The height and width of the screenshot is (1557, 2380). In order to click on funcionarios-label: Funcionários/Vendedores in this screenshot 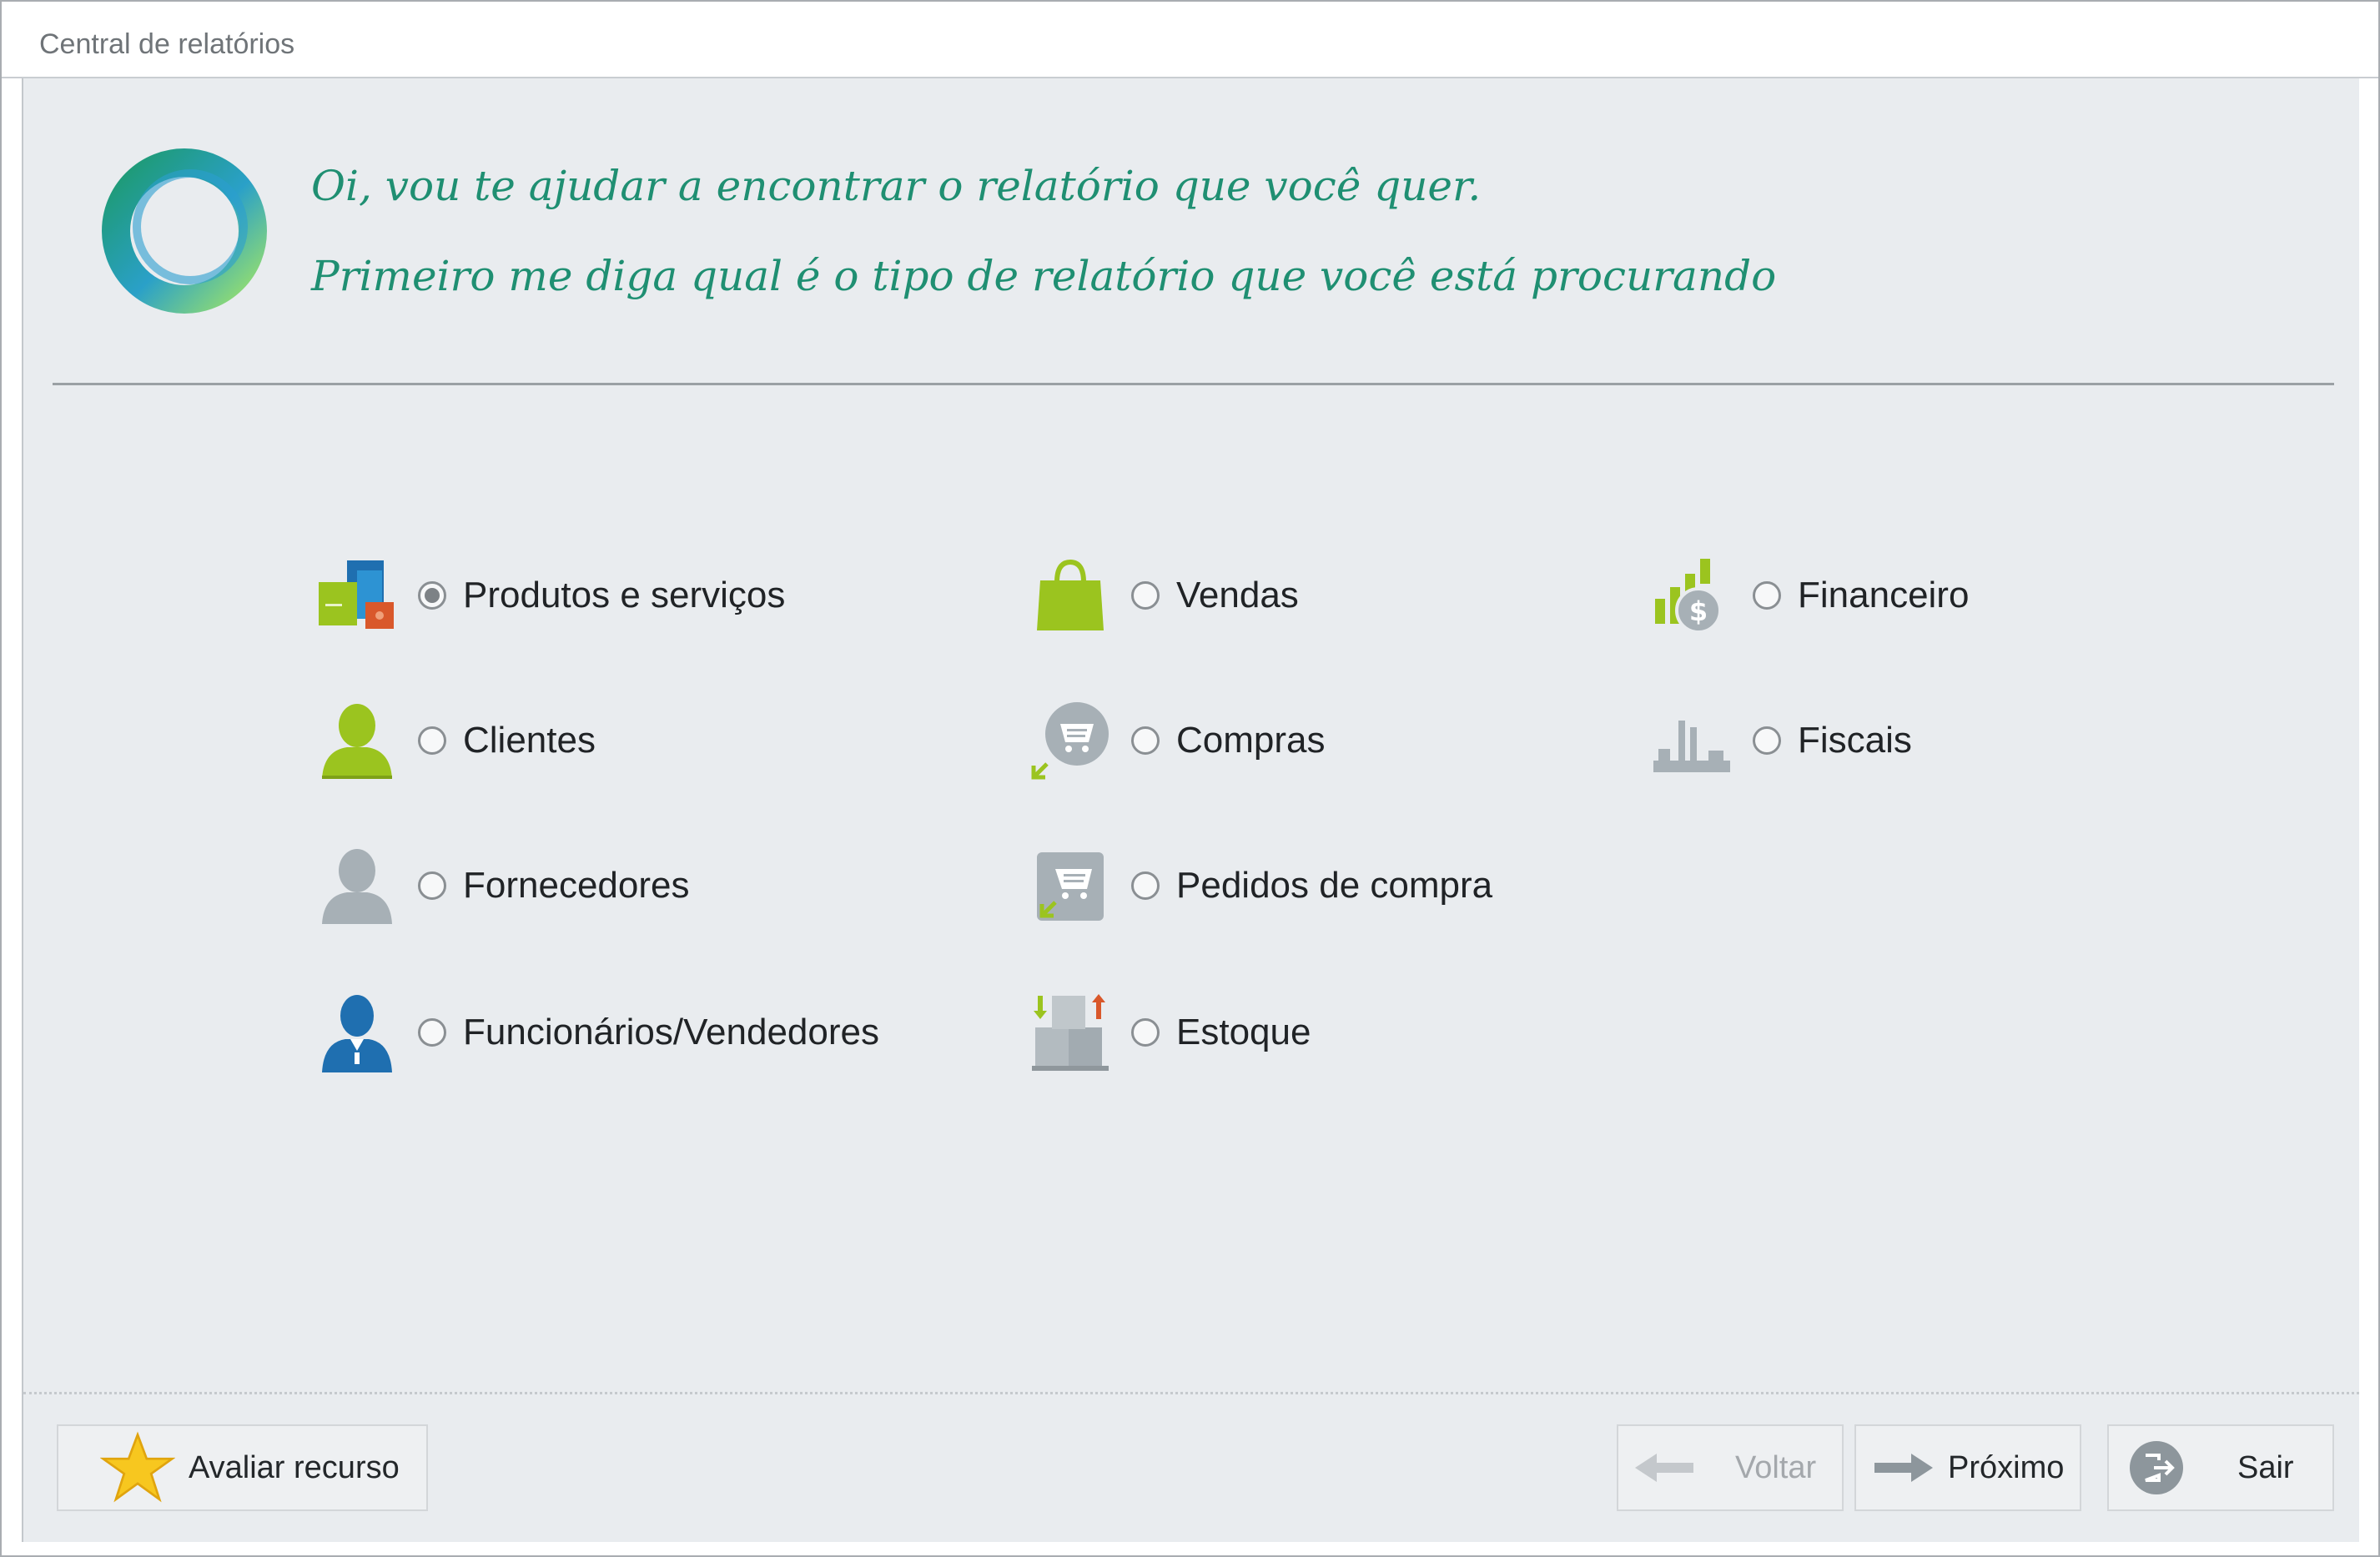, I will do `click(671, 1032)`.